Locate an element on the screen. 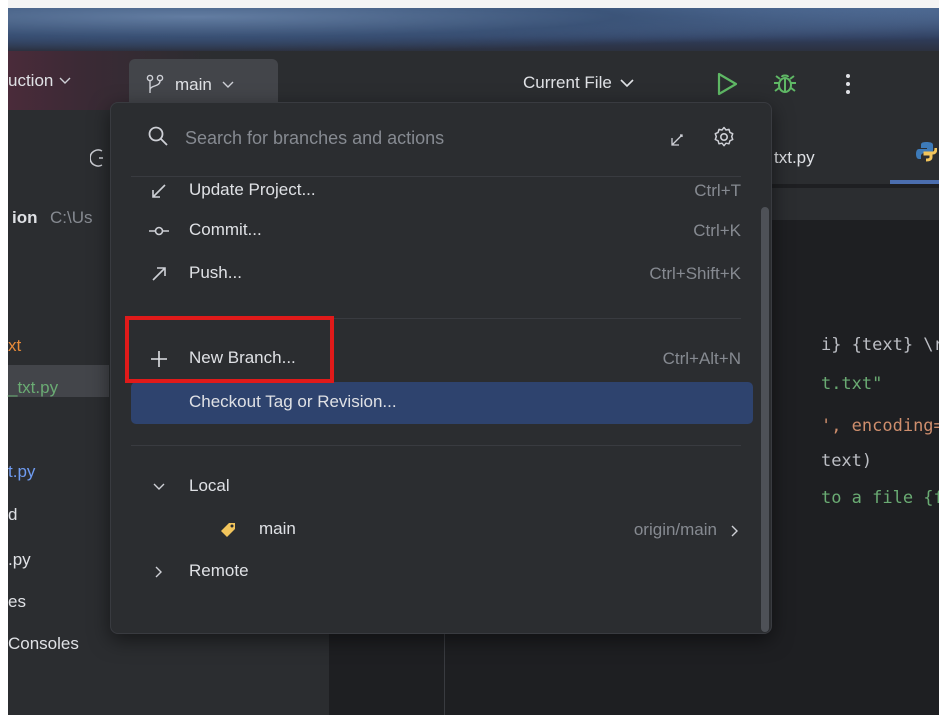  code-text: t.txt" is located at coordinates (851, 384).